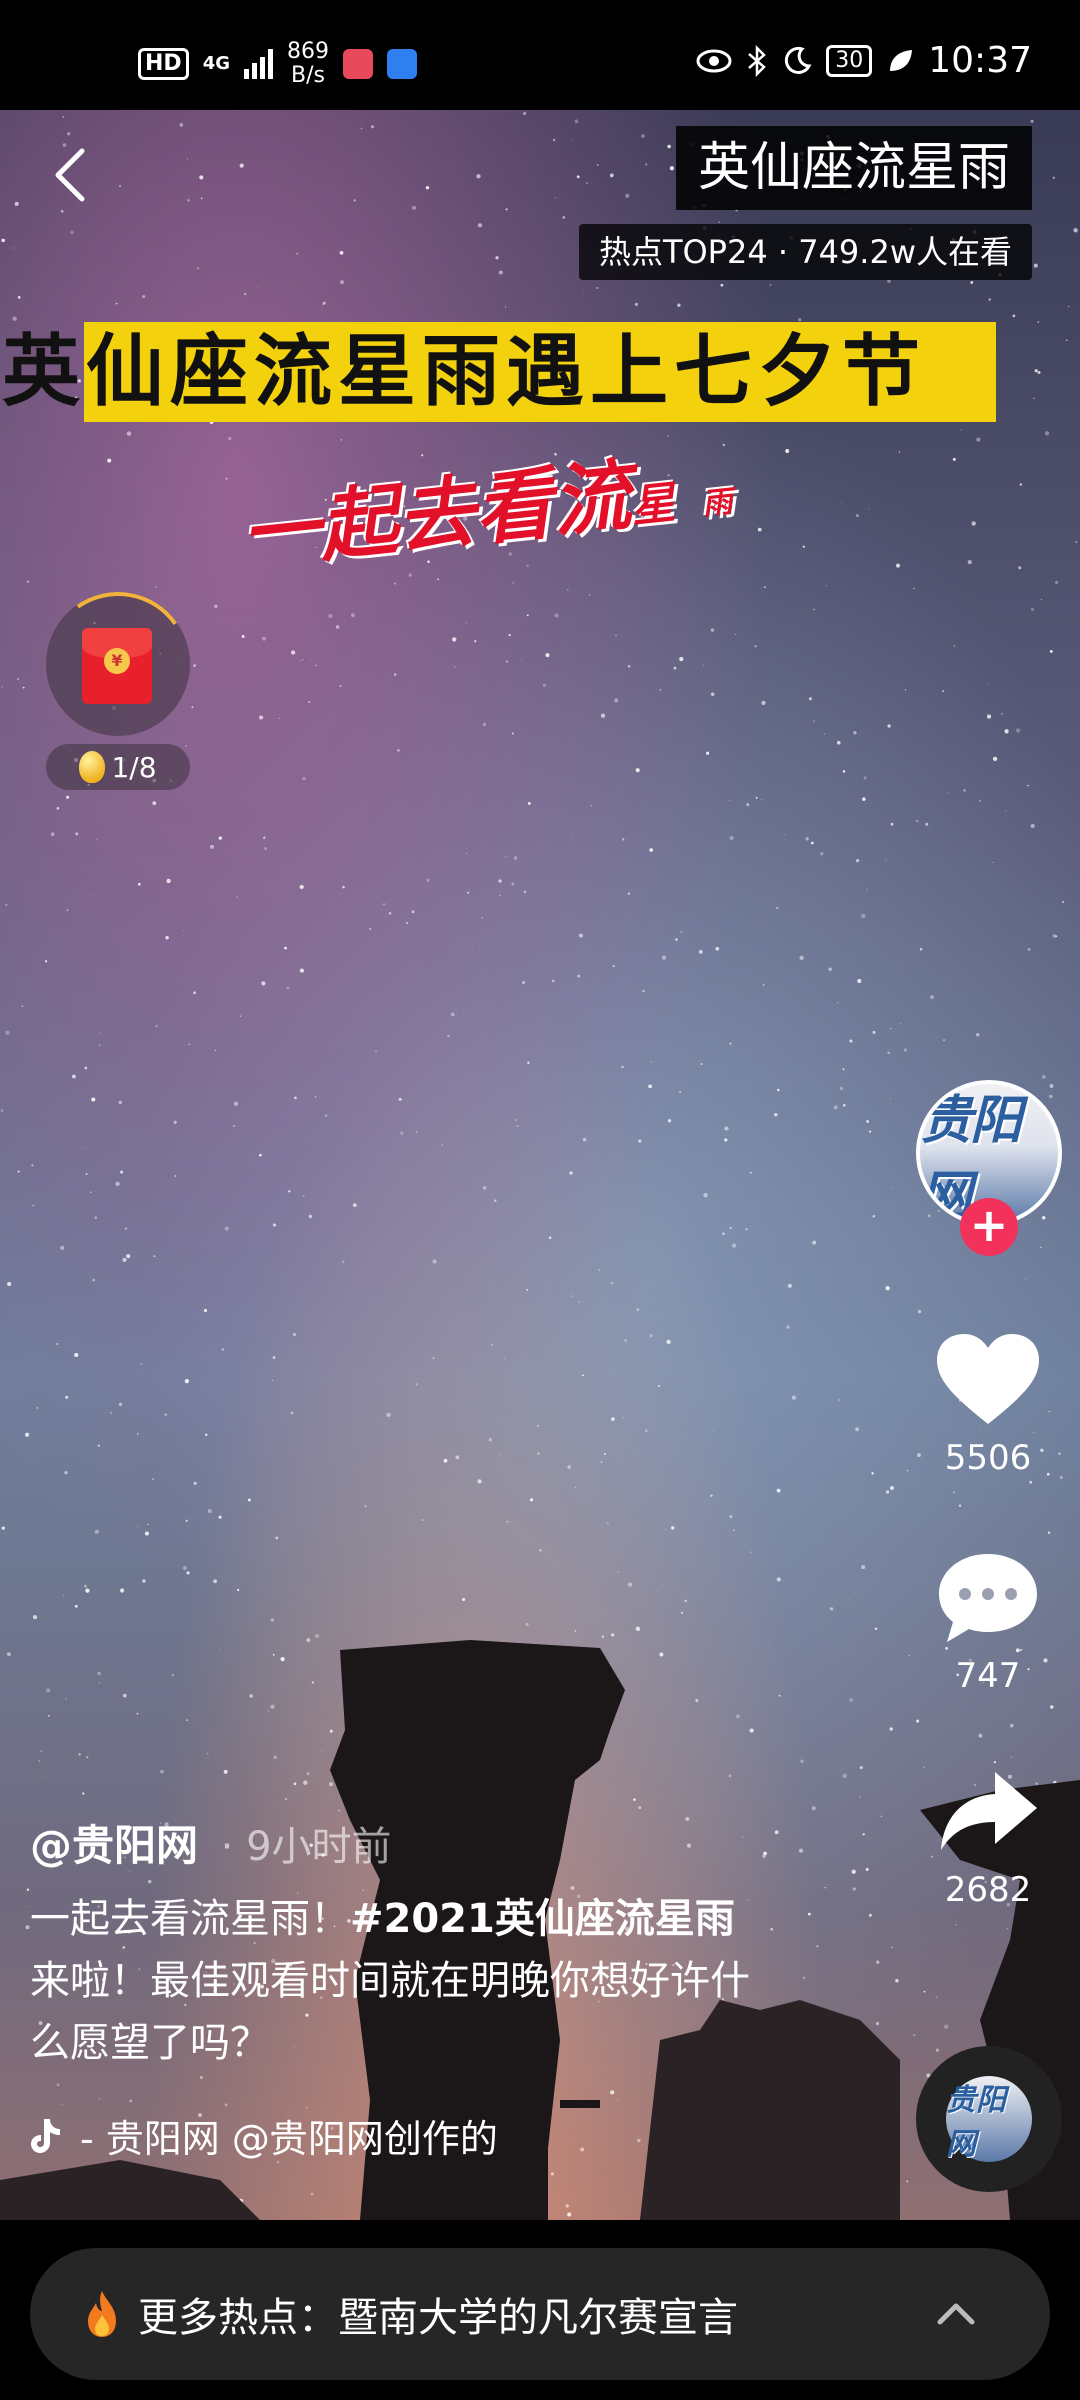 This screenshot has height=2400, width=1080. Describe the element at coordinates (258, 64) in the screenshot. I see `signal-icon` at that location.